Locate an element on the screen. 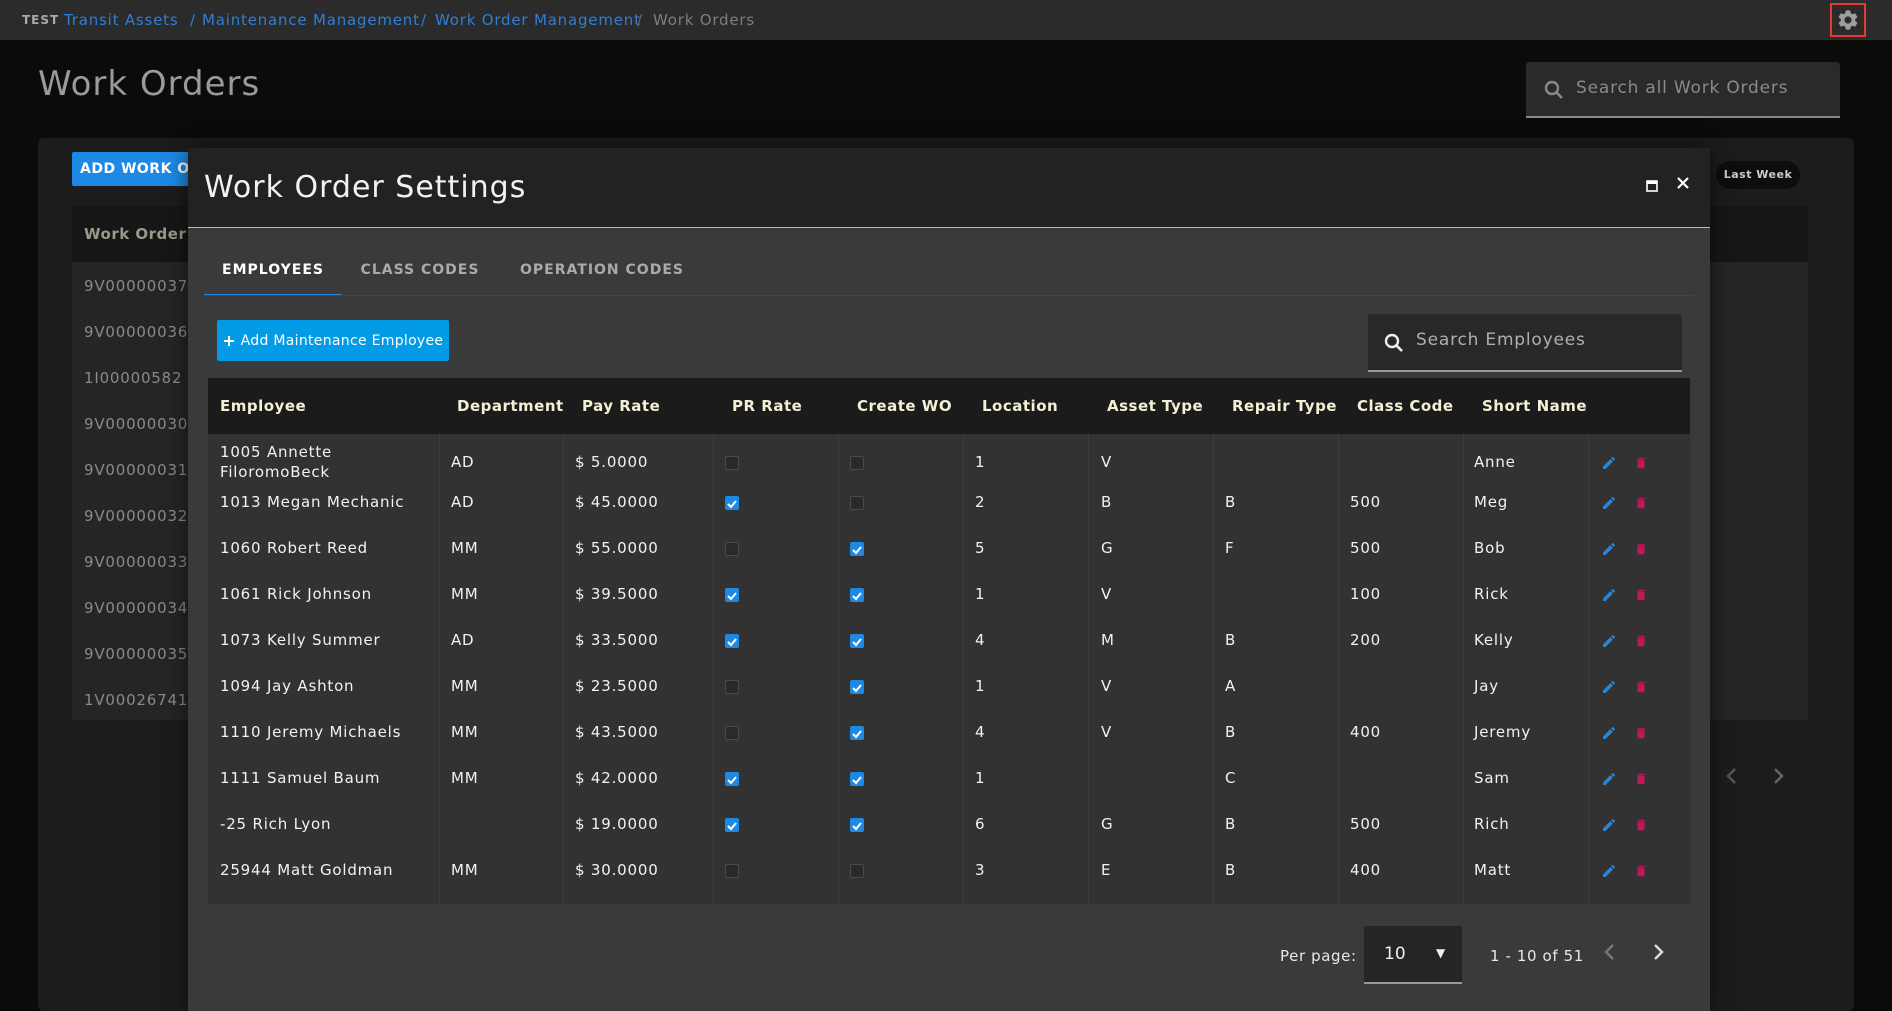 Image resolution: width=1892 pixels, height=1011 pixels. work-order-number: 9V00000036 is located at coordinates (136, 332).